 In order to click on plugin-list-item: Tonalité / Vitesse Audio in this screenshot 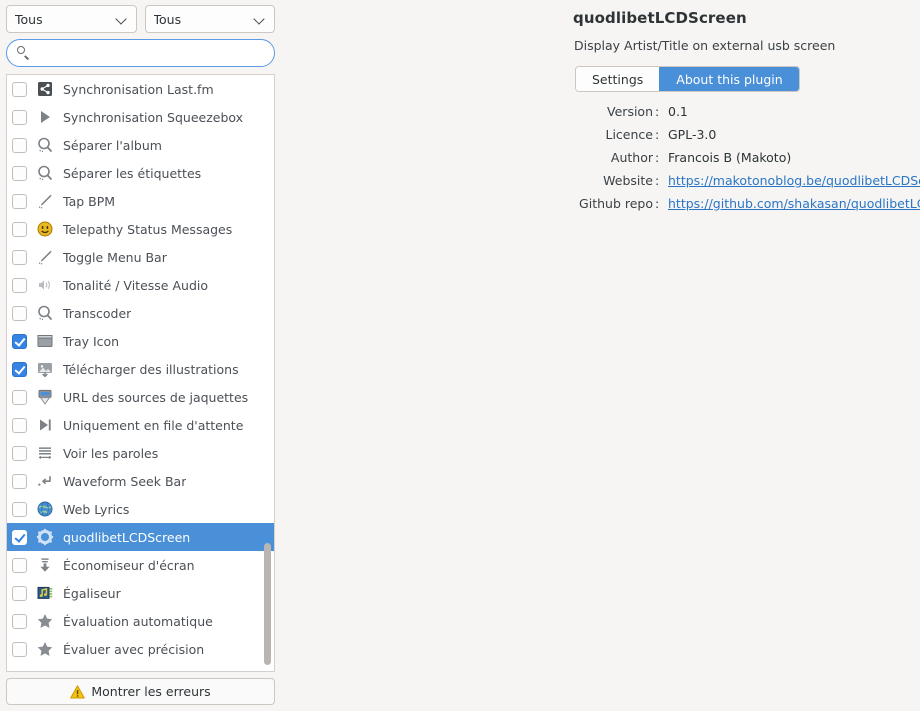, I will do `click(140, 285)`.